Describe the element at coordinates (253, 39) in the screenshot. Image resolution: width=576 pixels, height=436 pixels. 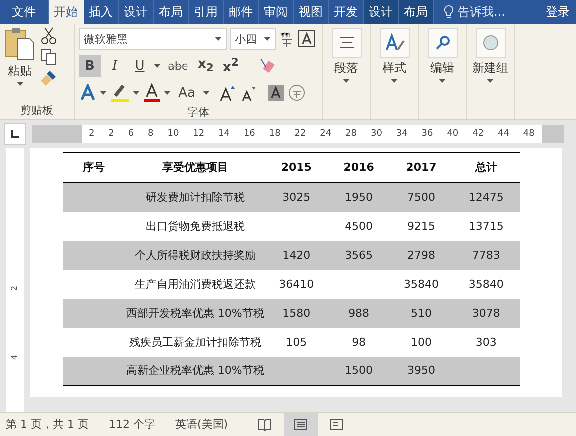
I see `font-size-field: 小四` at that location.